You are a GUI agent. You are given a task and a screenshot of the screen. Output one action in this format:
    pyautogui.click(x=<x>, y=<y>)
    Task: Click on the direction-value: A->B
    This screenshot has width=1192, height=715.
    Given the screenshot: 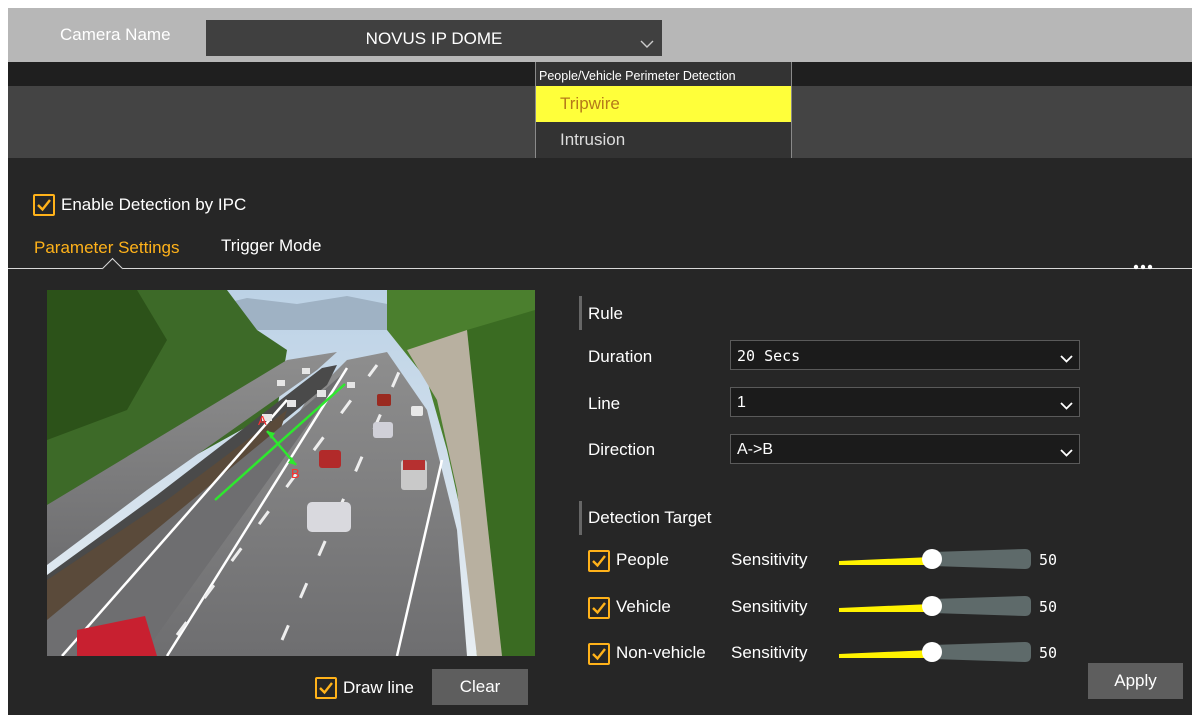 What is the action you would take?
    pyautogui.click(x=755, y=449)
    